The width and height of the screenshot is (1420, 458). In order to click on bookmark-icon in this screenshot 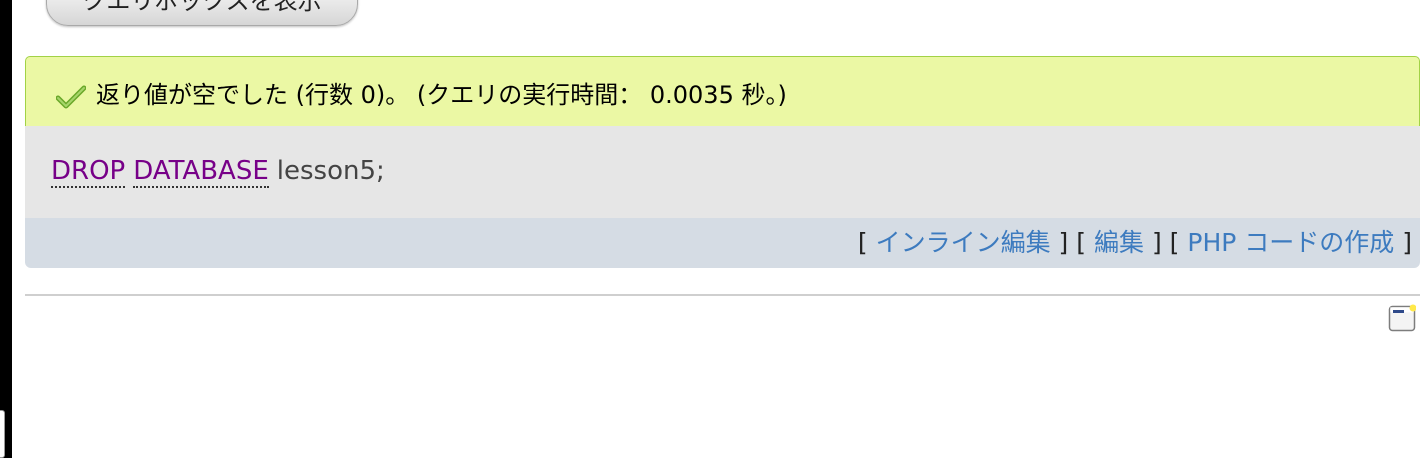, I will do `click(1402, 318)`.